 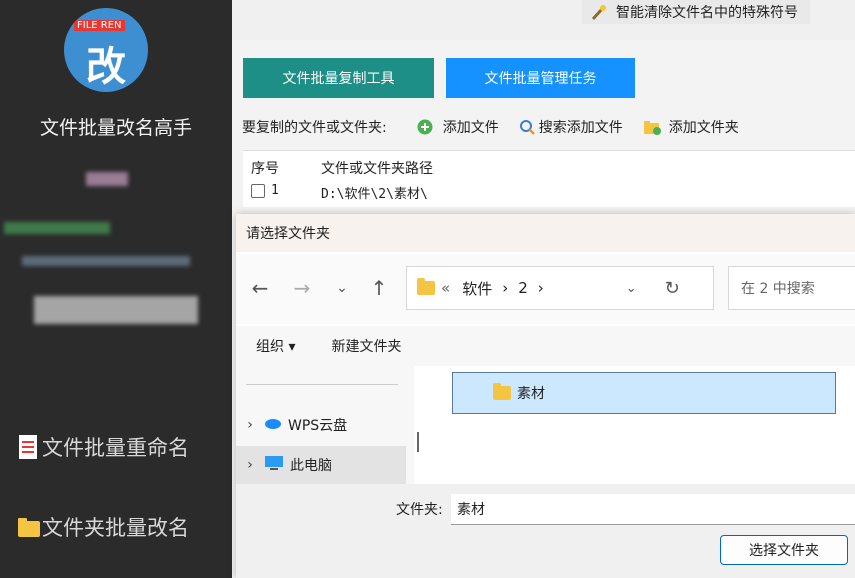 I want to click on search-placeholder: 在 2 中搜索, so click(x=778, y=289).